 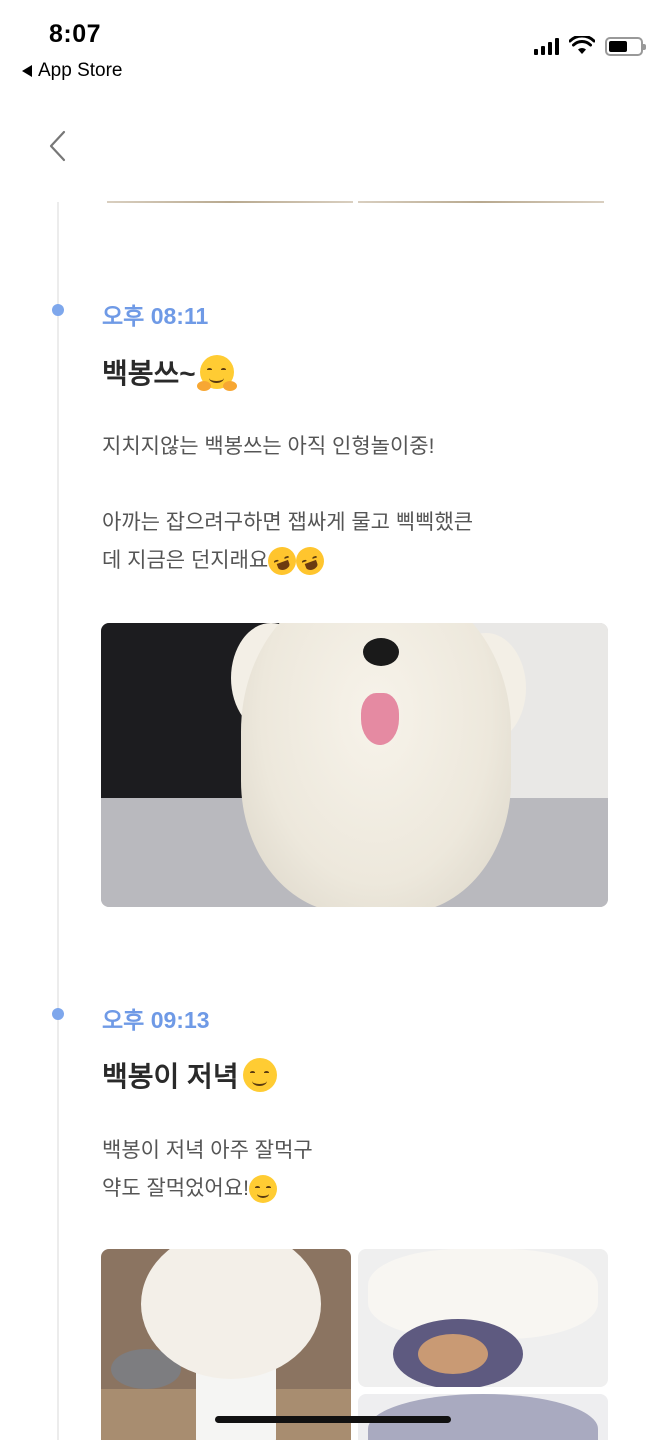 What do you see at coordinates (333, 1419) in the screenshot?
I see `home-indicator` at bounding box center [333, 1419].